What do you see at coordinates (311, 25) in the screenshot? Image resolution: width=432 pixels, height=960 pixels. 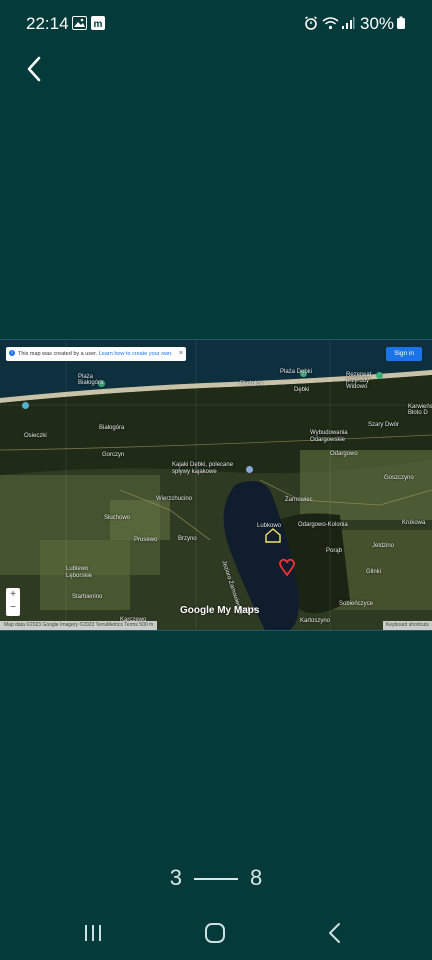 I see `alarm-icon` at bounding box center [311, 25].